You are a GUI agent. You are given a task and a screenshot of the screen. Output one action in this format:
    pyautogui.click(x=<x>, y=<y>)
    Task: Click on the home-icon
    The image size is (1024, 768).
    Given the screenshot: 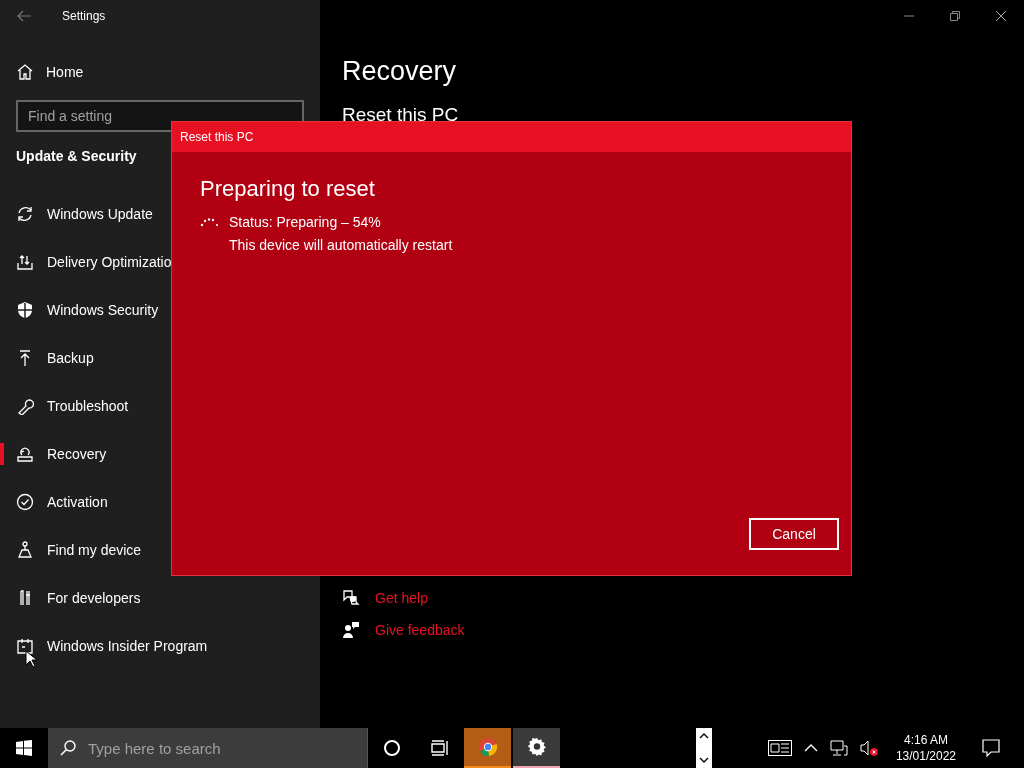 What is the action you would take?
    pyautogui.click(x=25, y=72)
    